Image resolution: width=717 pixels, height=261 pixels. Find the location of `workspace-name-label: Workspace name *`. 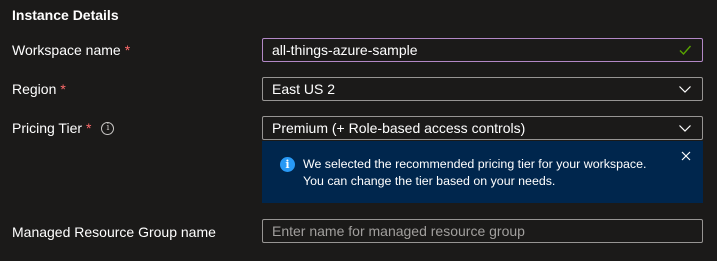

workspace-name-label: Workspace name * is located at coordinates (71, 50).